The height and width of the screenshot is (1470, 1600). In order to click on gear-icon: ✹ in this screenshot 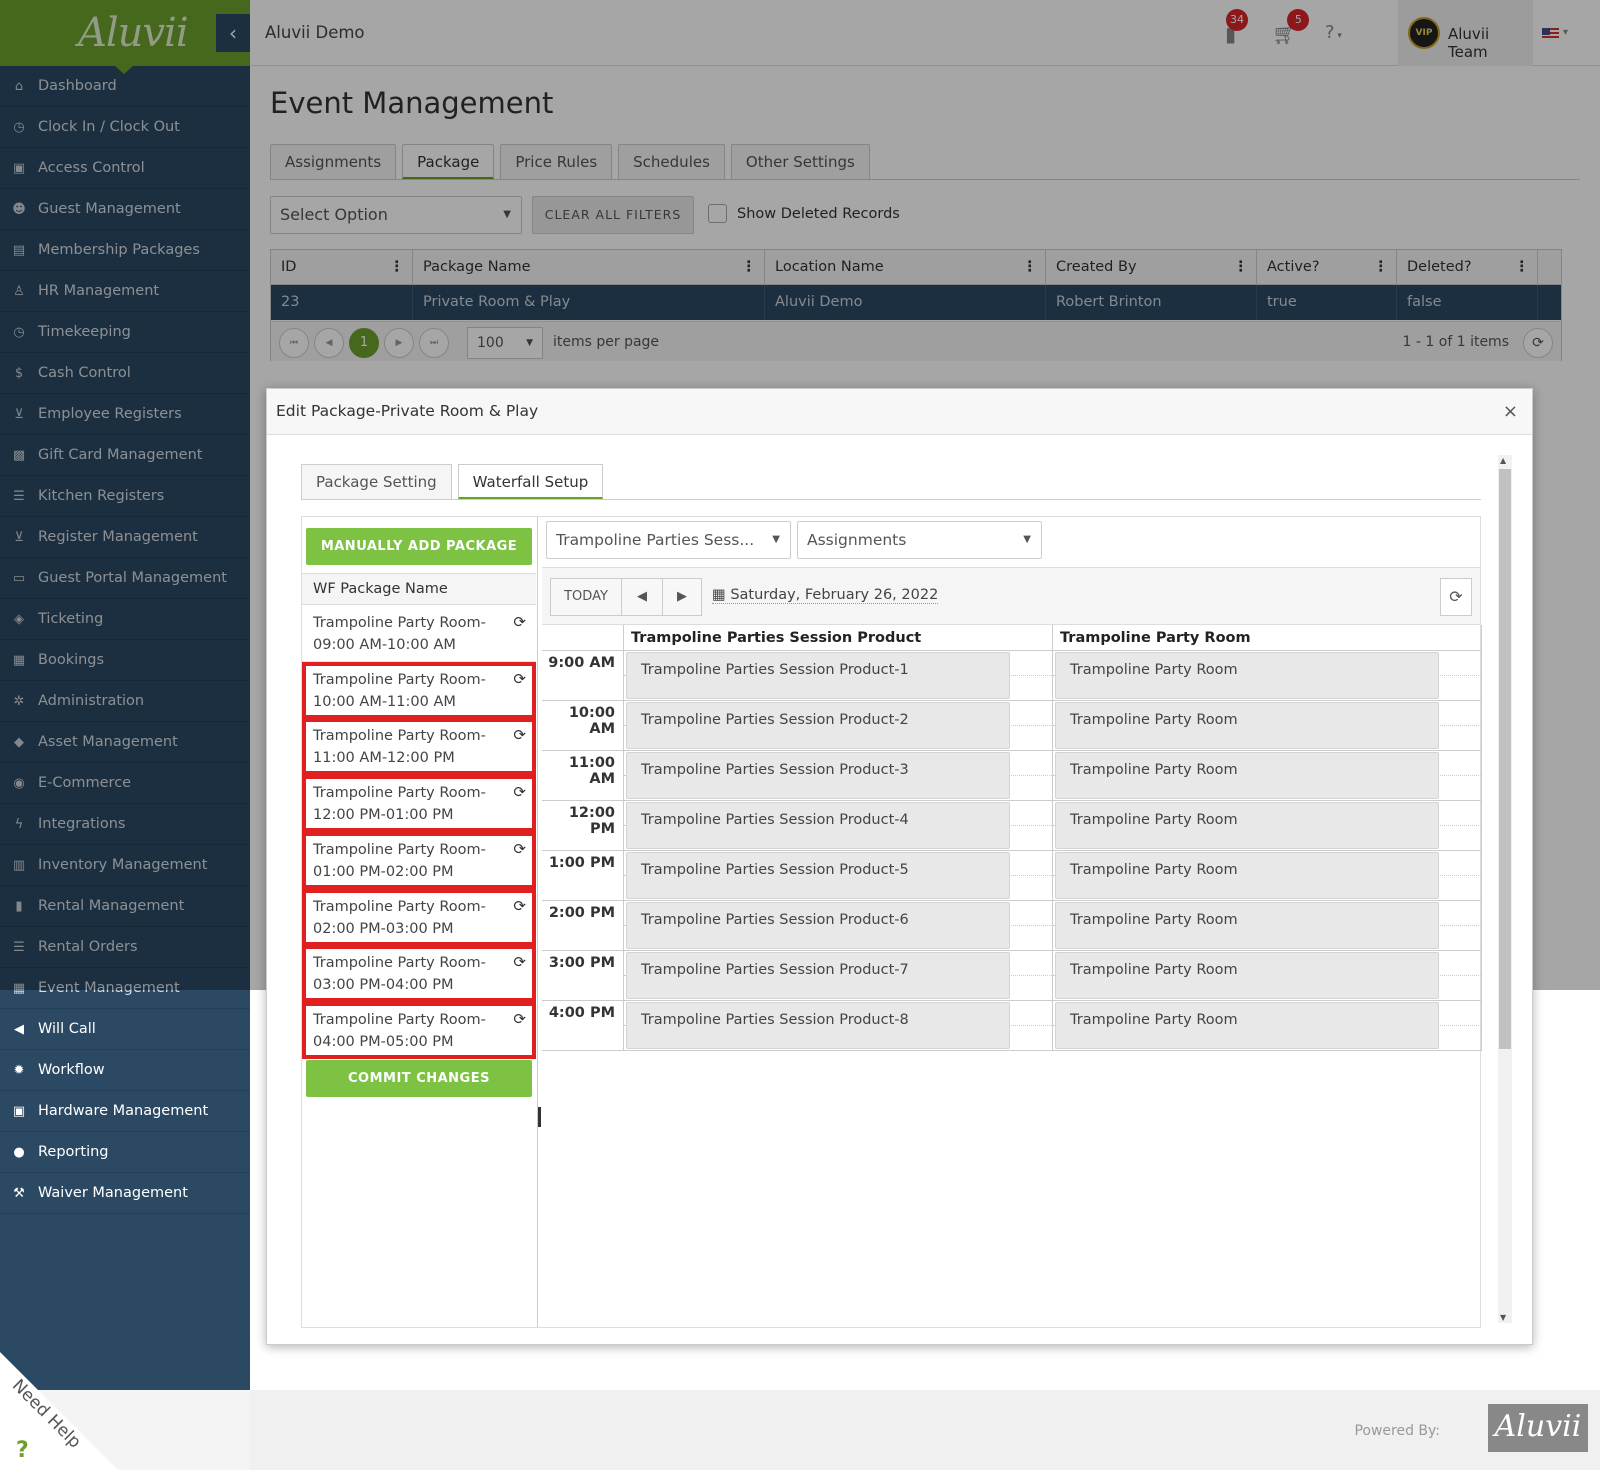, I will do `click(19, 1070)`.